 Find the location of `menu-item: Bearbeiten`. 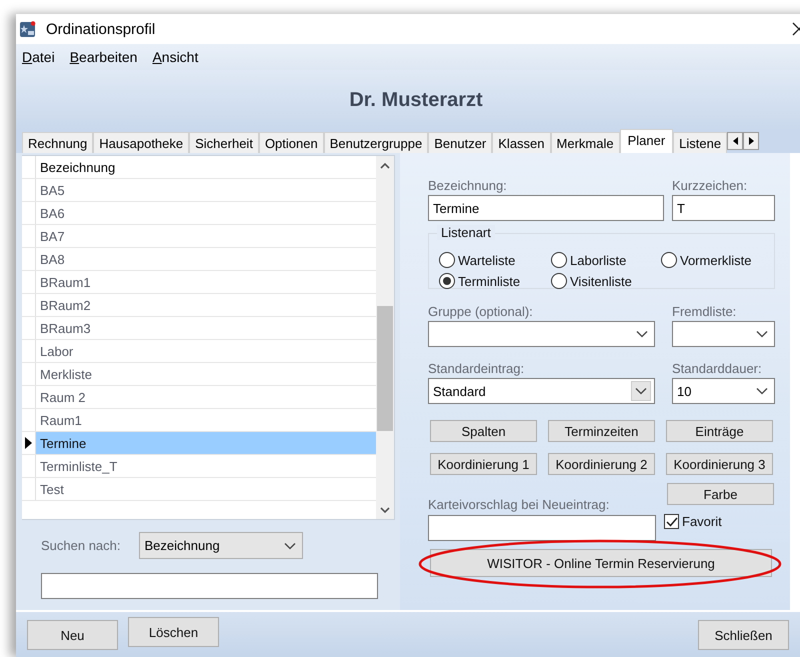

menu-item: Bearbeiten is located at coordinates (104, 57).